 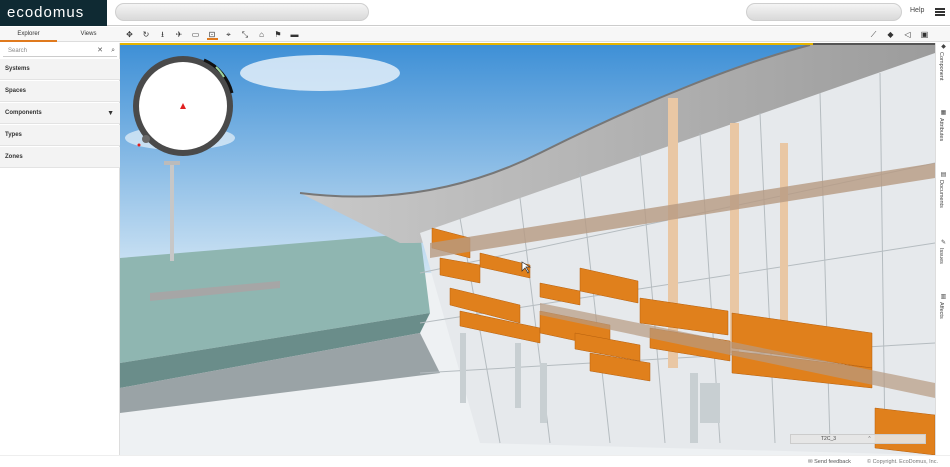 I want to click on tab-views: Views, so click(x=88, y=34).